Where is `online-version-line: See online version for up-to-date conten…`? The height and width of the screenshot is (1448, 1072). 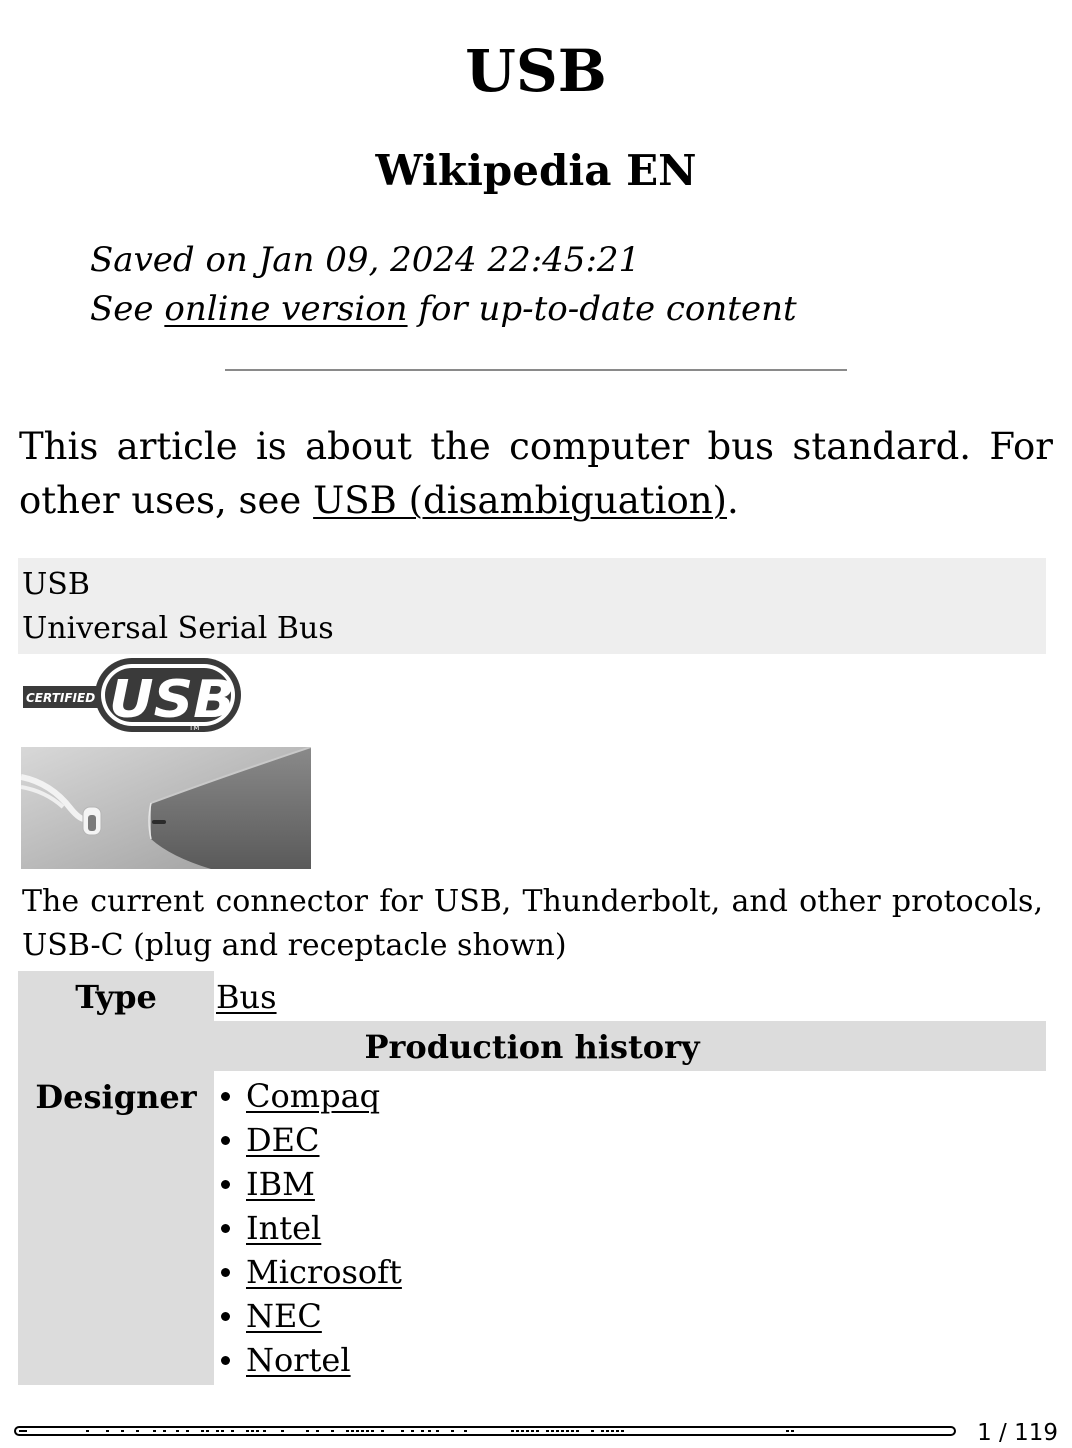
online-version-line: See online version for up-to-date conten… is located at coordinates (443, 309).